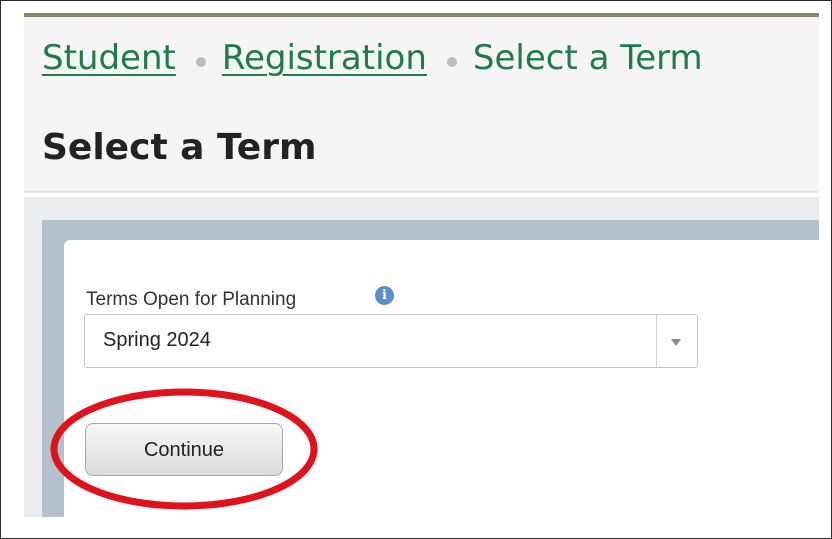 The height and width of the screenshot is (539, 832). I want to click on dropdown-toggle, so click(676, 341).